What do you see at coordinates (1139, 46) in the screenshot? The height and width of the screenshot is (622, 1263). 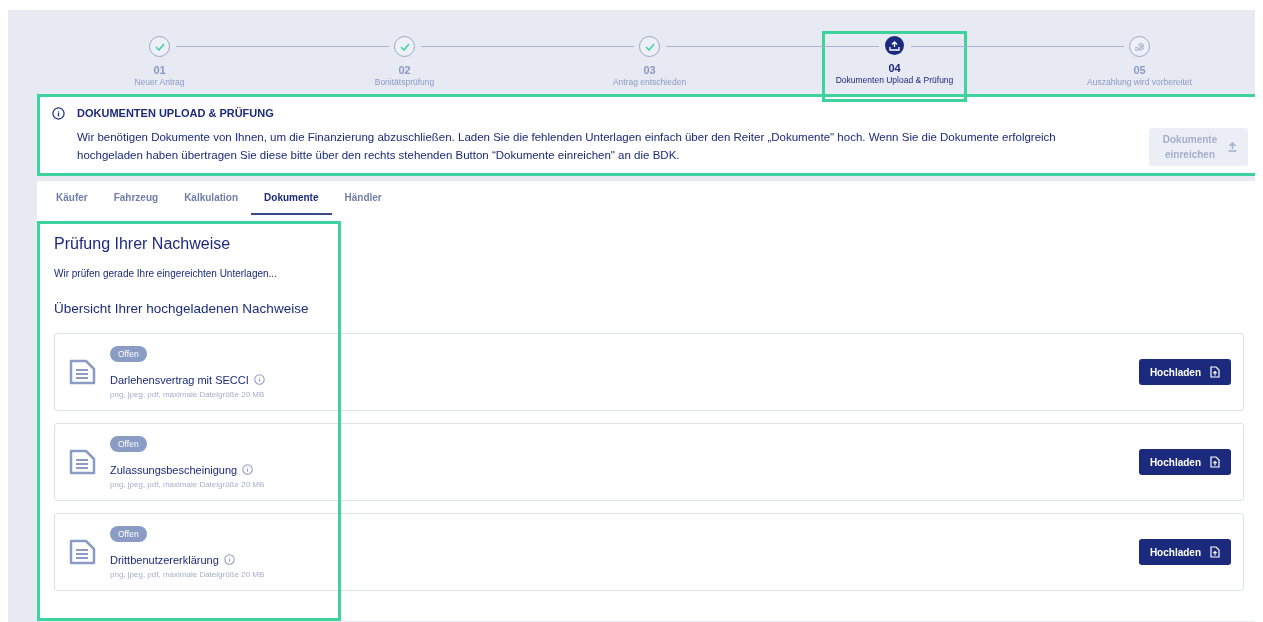 I see `hand-coin-icon` at bounding box center [1139, 46].